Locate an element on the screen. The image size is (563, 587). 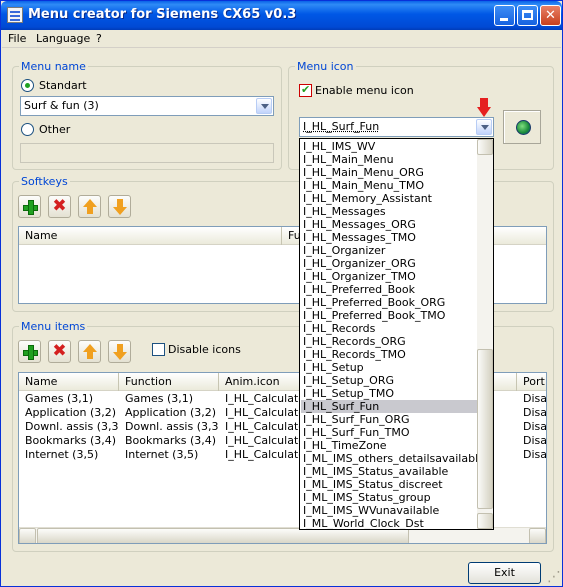
close-icon: ✕ is located at coordinates (550, 15).